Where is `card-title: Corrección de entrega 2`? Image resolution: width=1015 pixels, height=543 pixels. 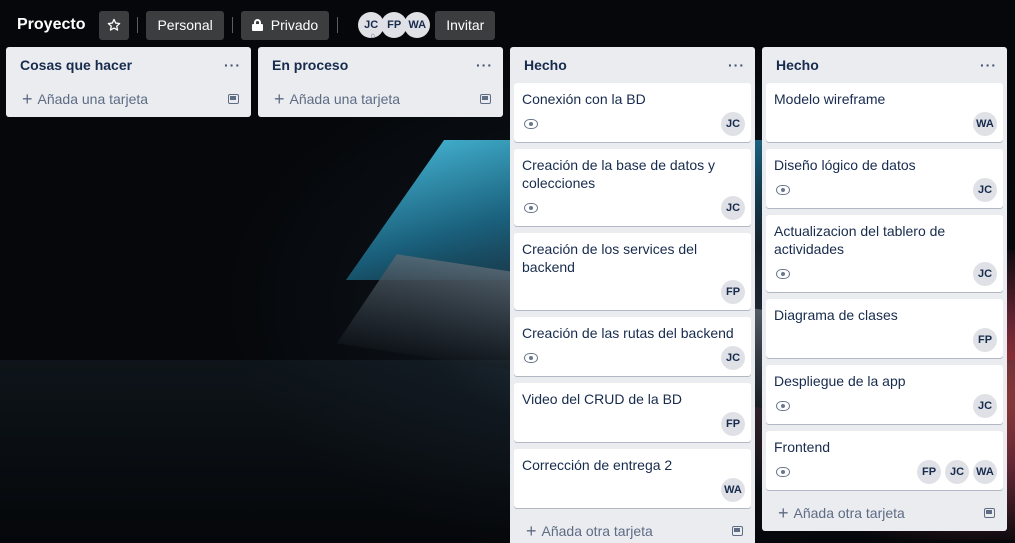
card-title: Corrección de entrega 2 is located at coordinates (597, 465).